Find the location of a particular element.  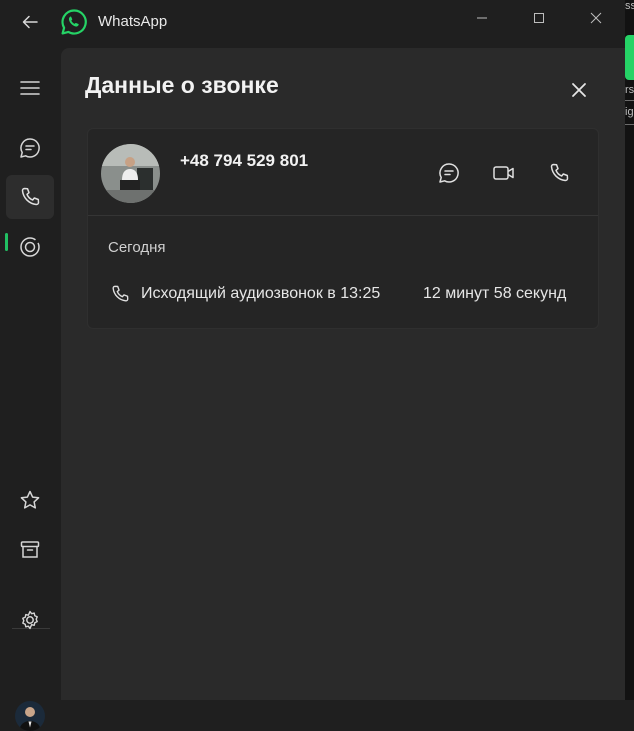

contact-photo is located at coordinates (130, 173).